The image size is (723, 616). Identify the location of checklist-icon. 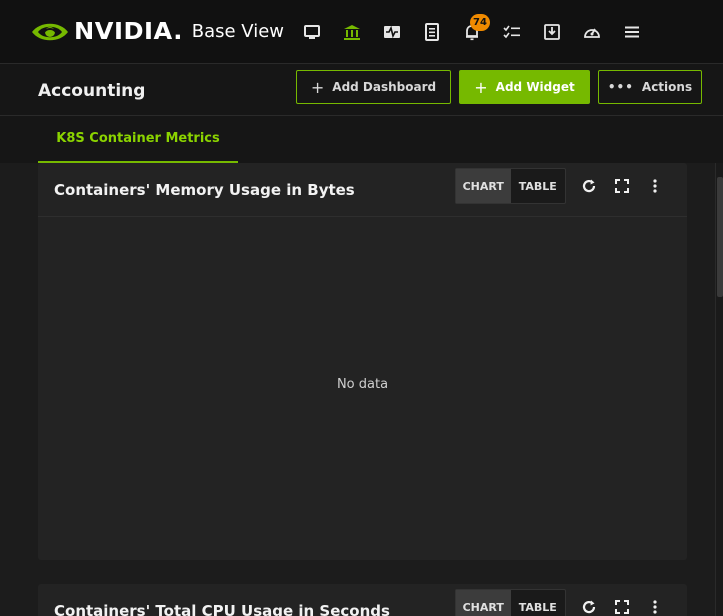
(512, 32).